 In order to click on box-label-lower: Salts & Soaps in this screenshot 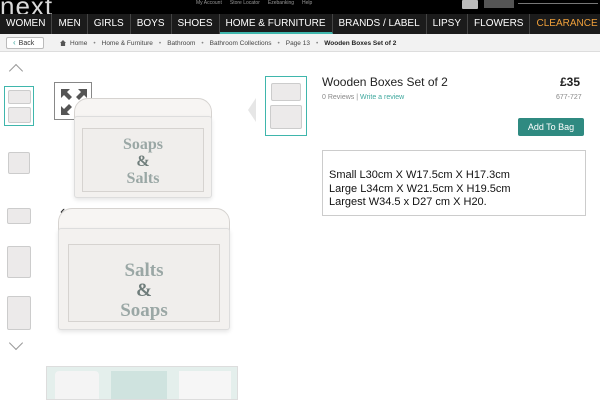, I will do `click(144, 291)`.